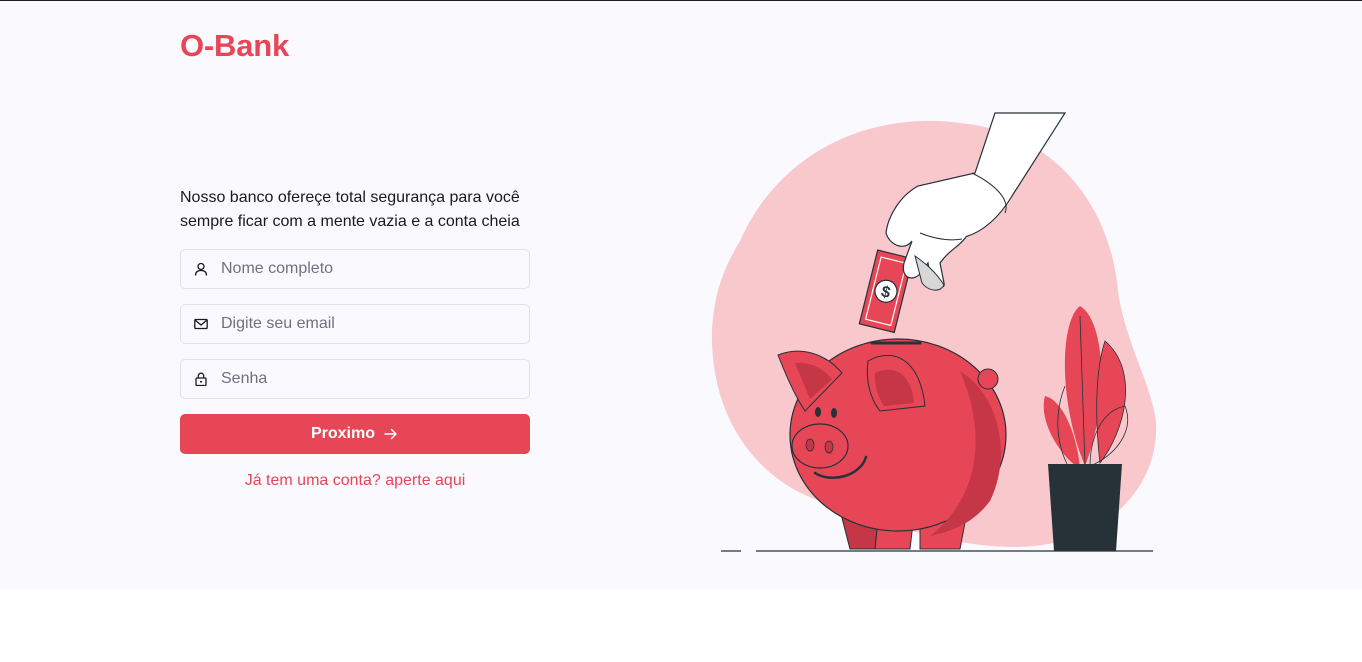  What do you see at coordinates (201, 324) in the screenshot?
I see `mail-icon` at bounding box center [201, 324].